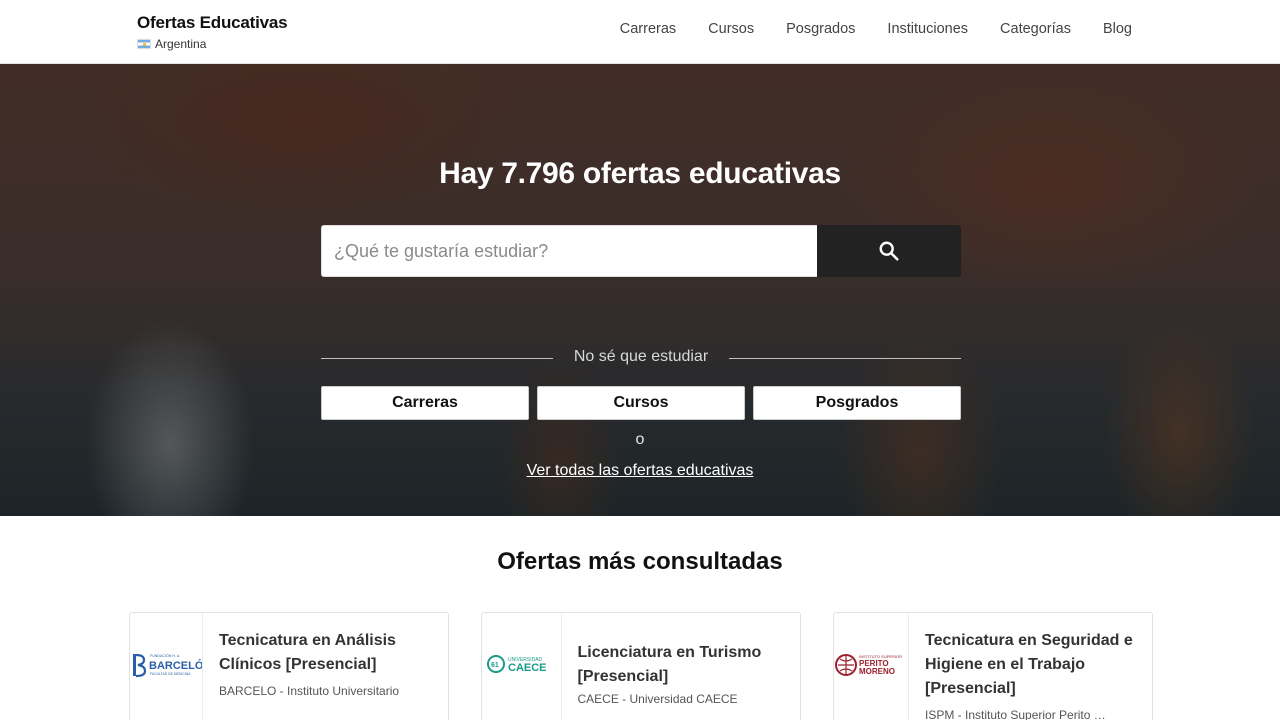 The height and width of the screenshot is (720, 1280). Describe the element at coordinates (1035, 29) in the screenshot. I see `nav-categorias: Categorías` at that location.